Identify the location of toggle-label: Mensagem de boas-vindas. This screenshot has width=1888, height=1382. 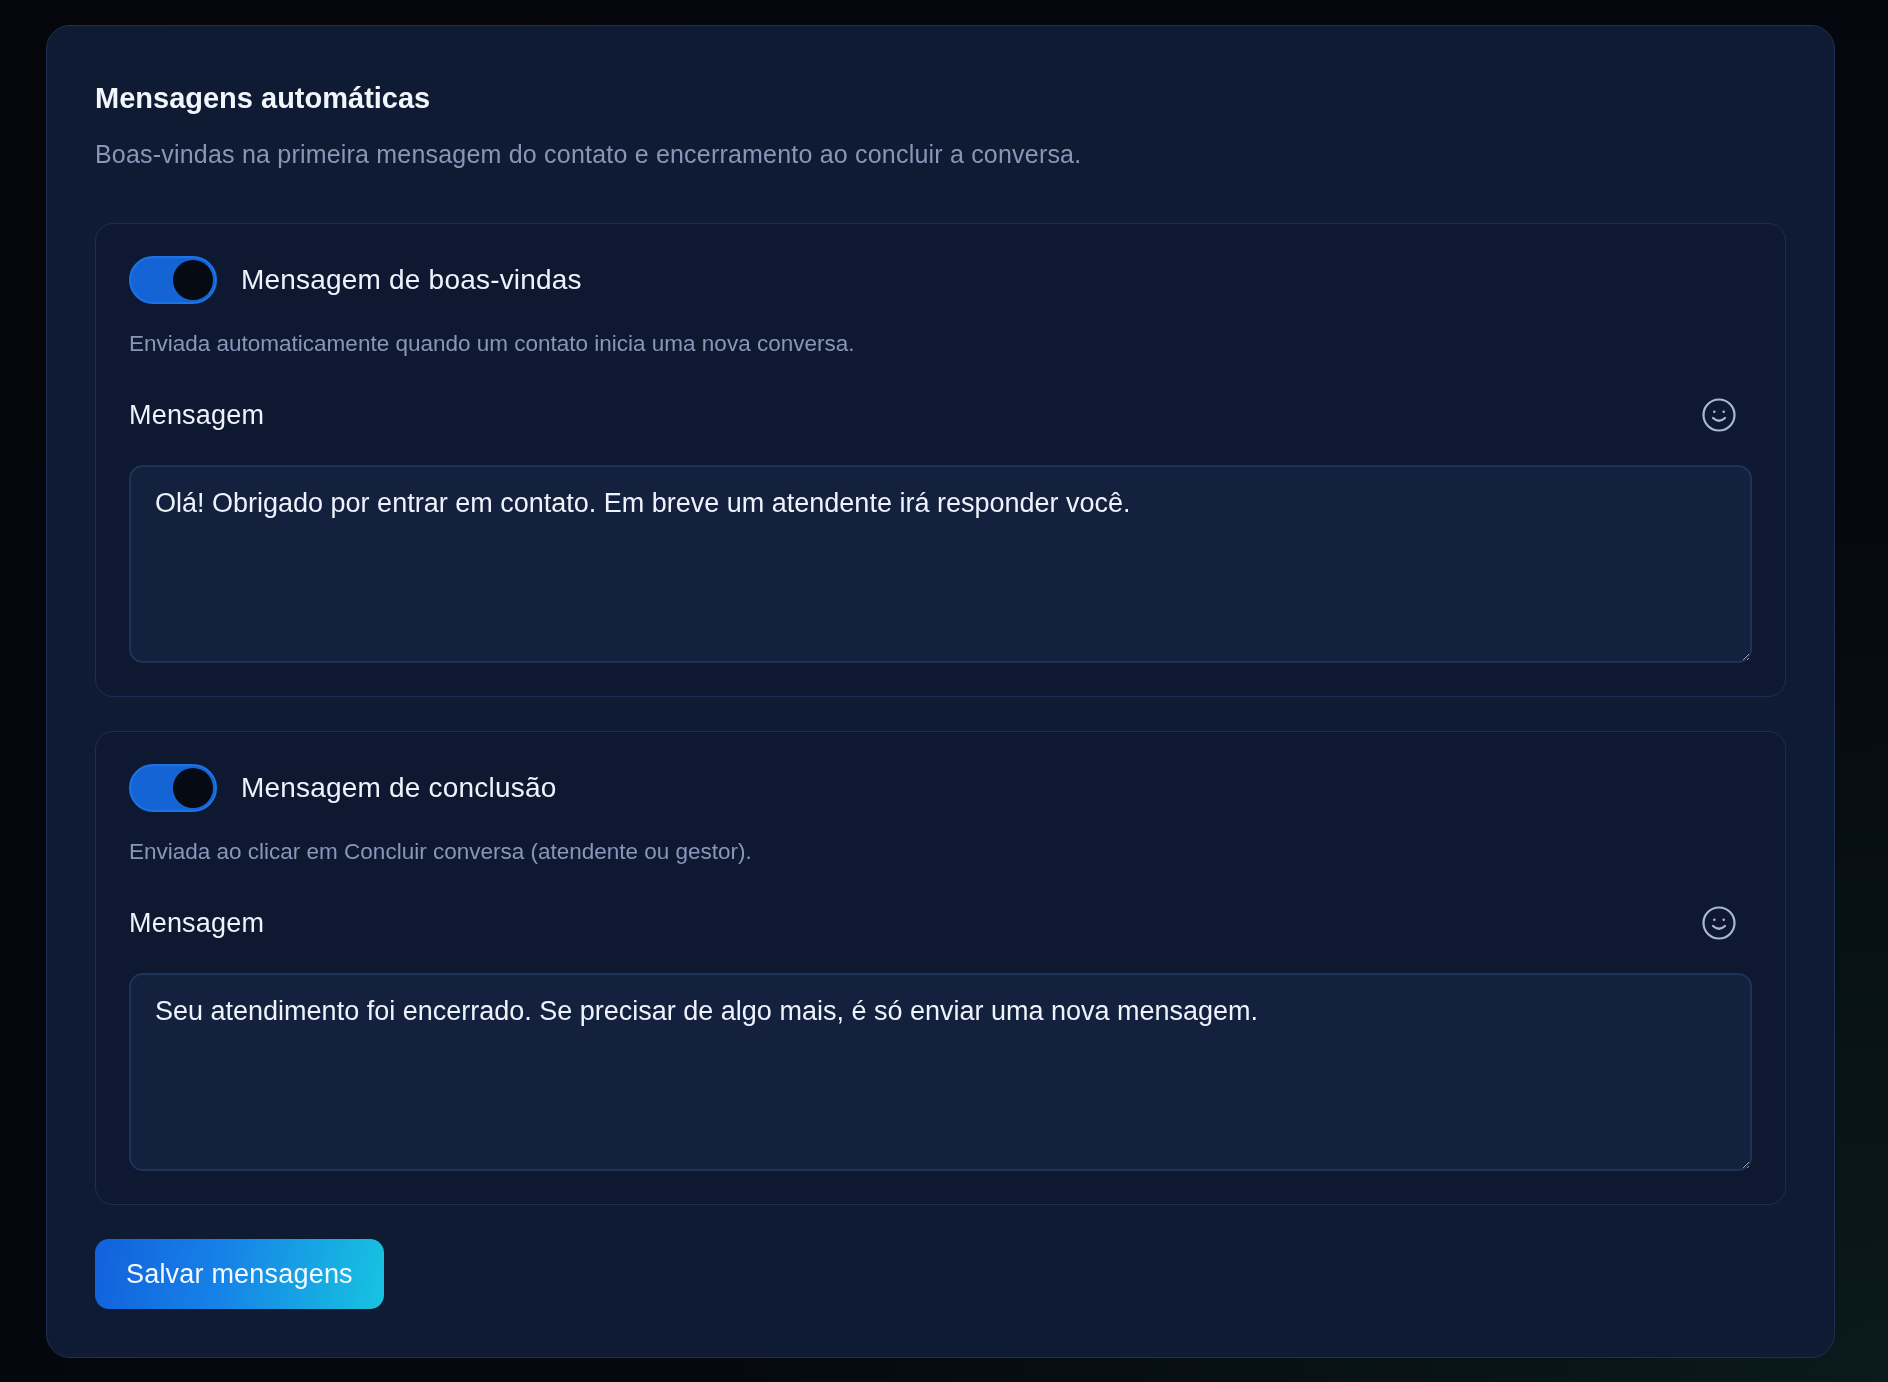
(411, 280).